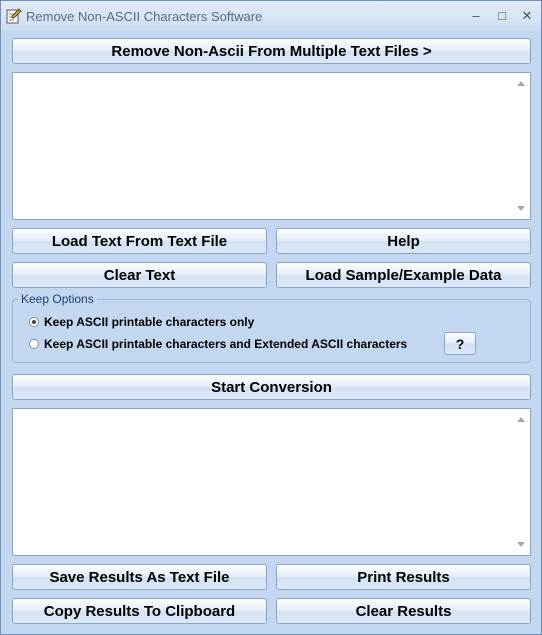 This screenshot has height=635, width=542. Describe the element at coordinates (403, 611) in the screenshot. I see `clear-results-button: Clear Results` at that location.